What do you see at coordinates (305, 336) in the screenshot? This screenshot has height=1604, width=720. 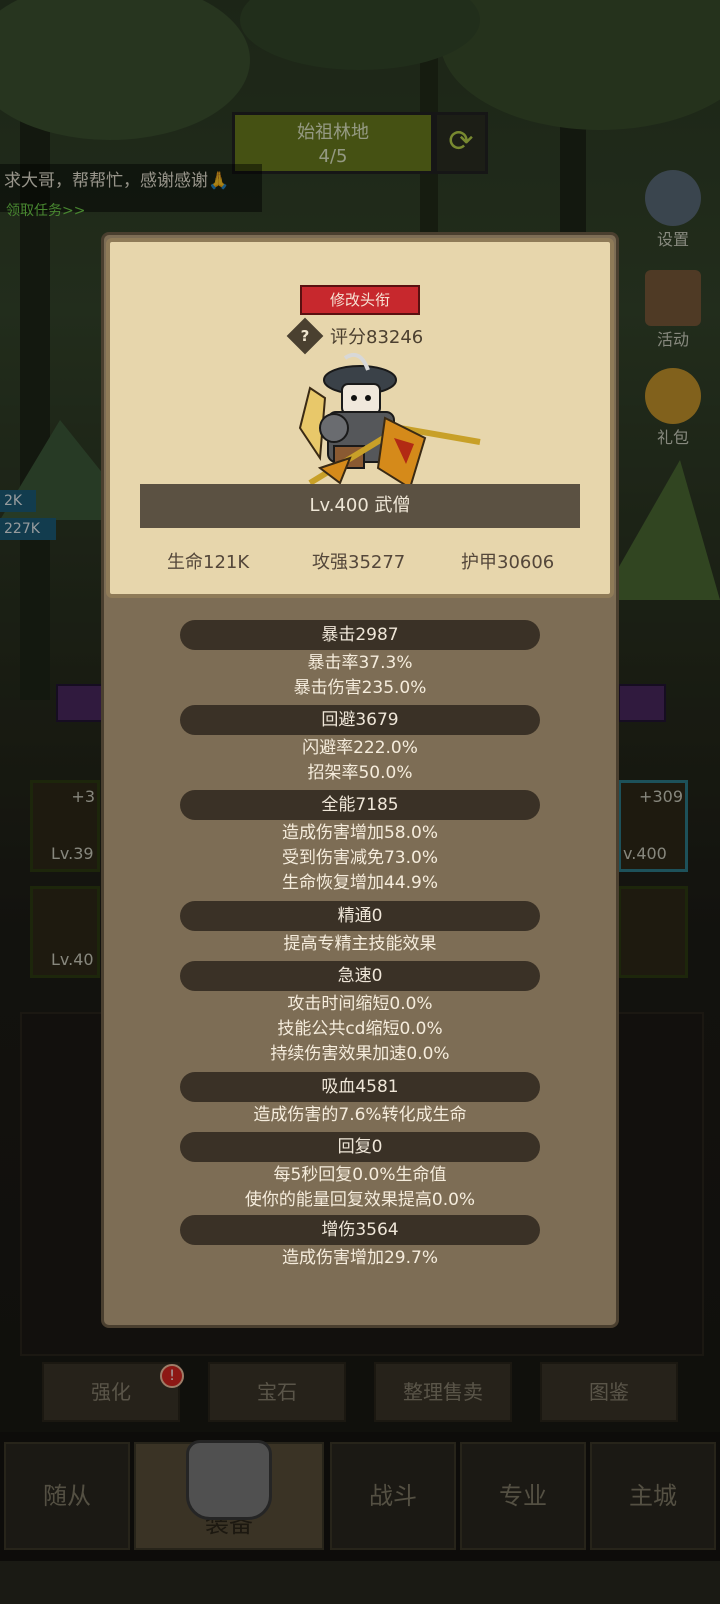 I see `help-mark: ?` at bounding box center [305, 336].